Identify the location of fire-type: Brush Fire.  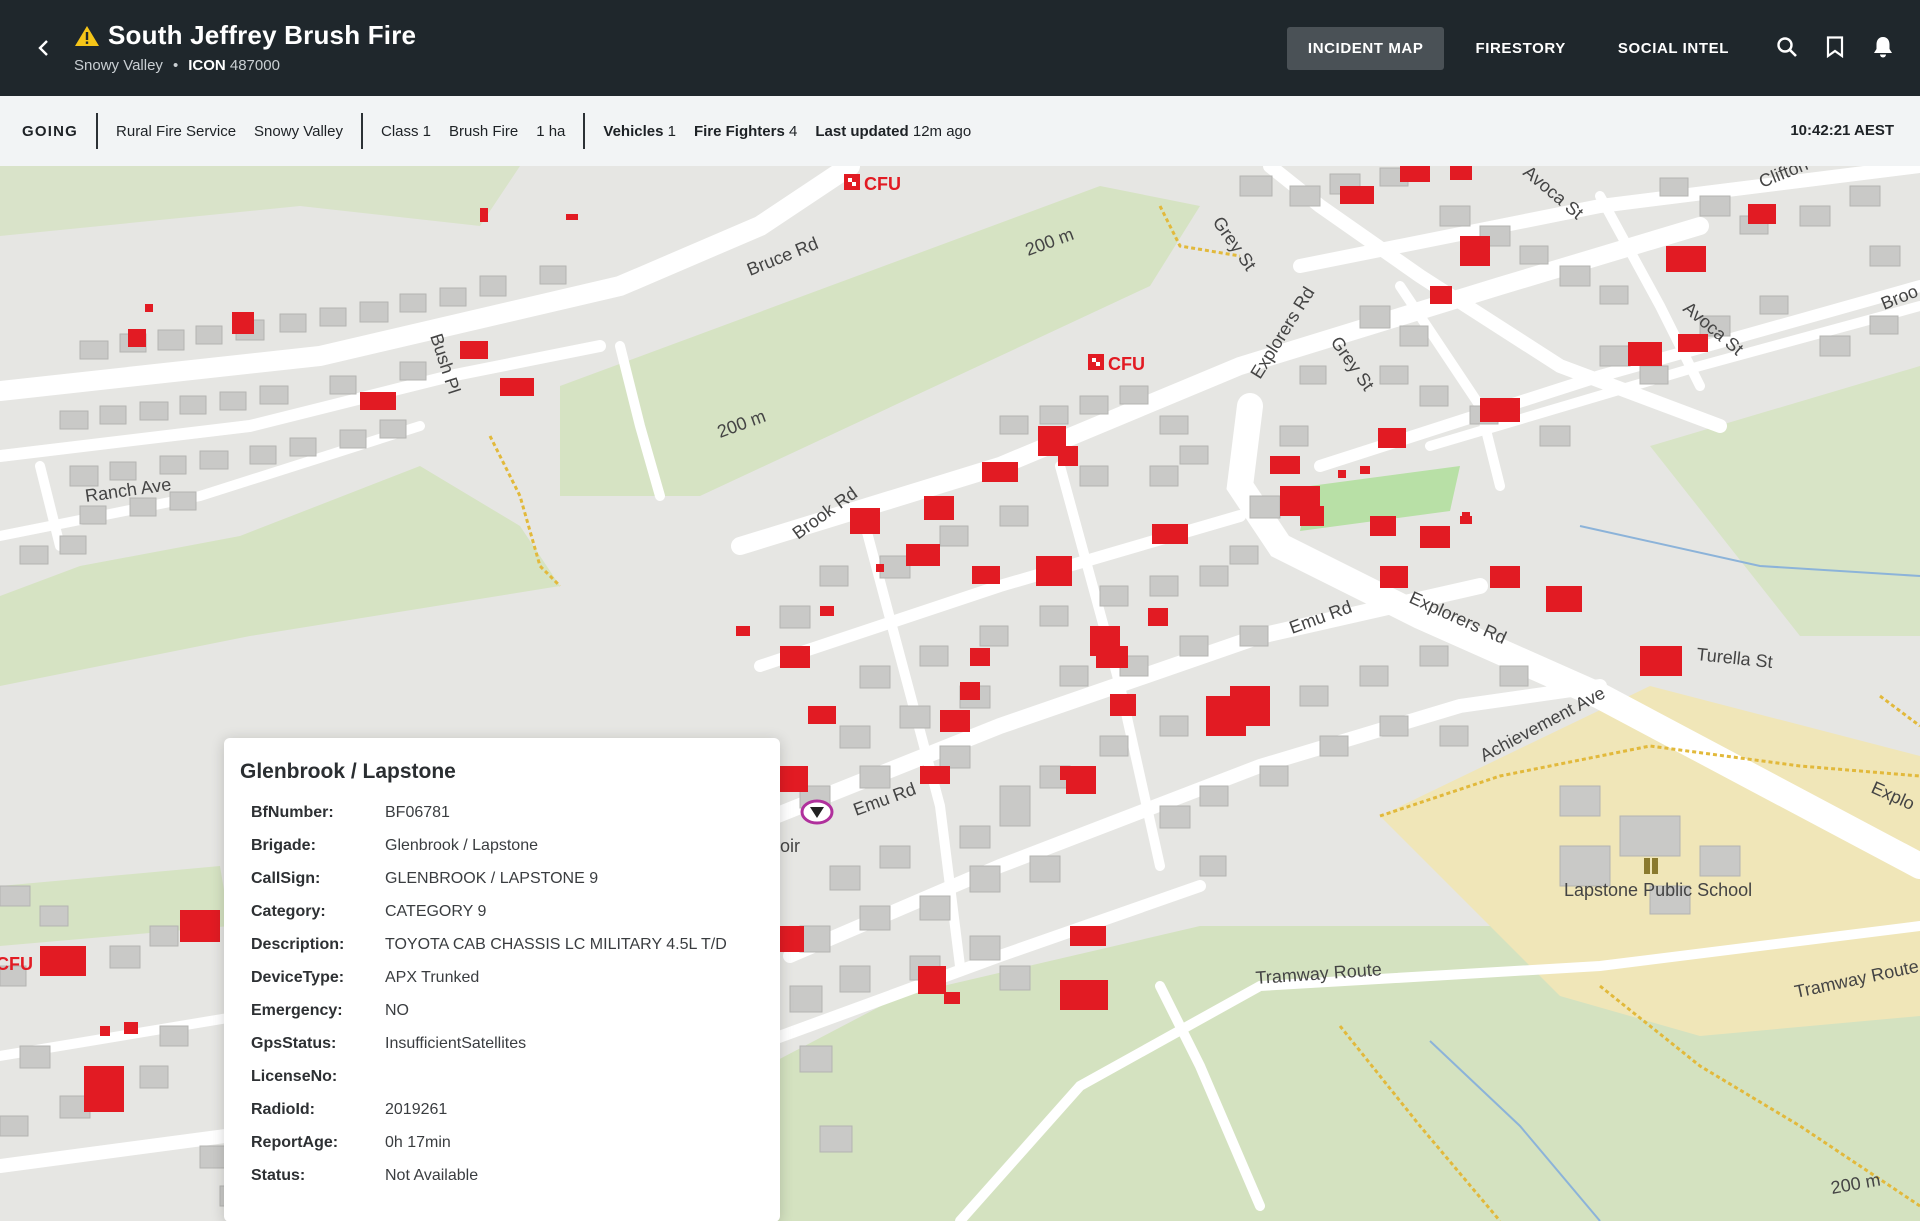
(484, 131).